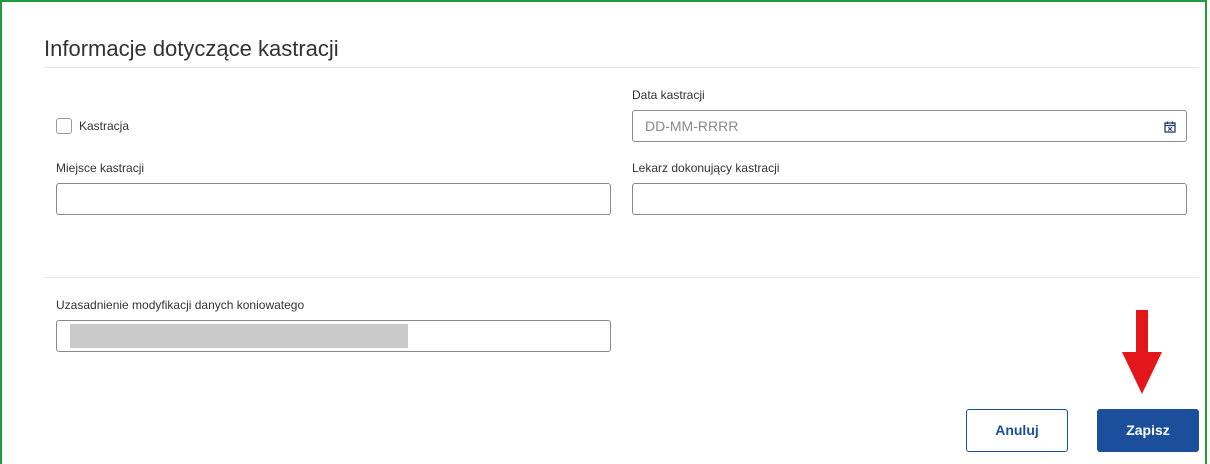  What do you see at coordinates (668, 95) in the screenshot?
I see `castration-date-label: Data kastracji` at bounding box center [668, 95].